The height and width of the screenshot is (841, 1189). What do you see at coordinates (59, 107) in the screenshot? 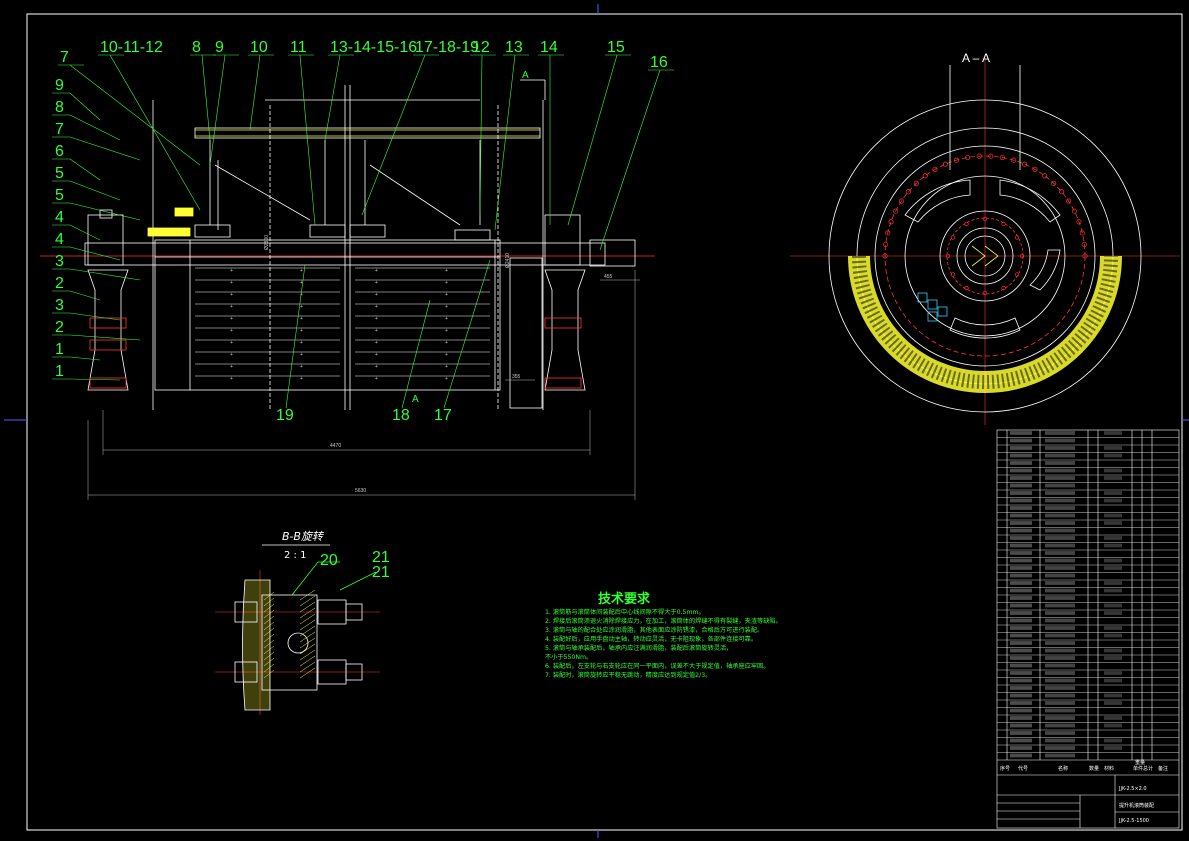
I see `part-balloon: 8` at bounding box center [59, 107].